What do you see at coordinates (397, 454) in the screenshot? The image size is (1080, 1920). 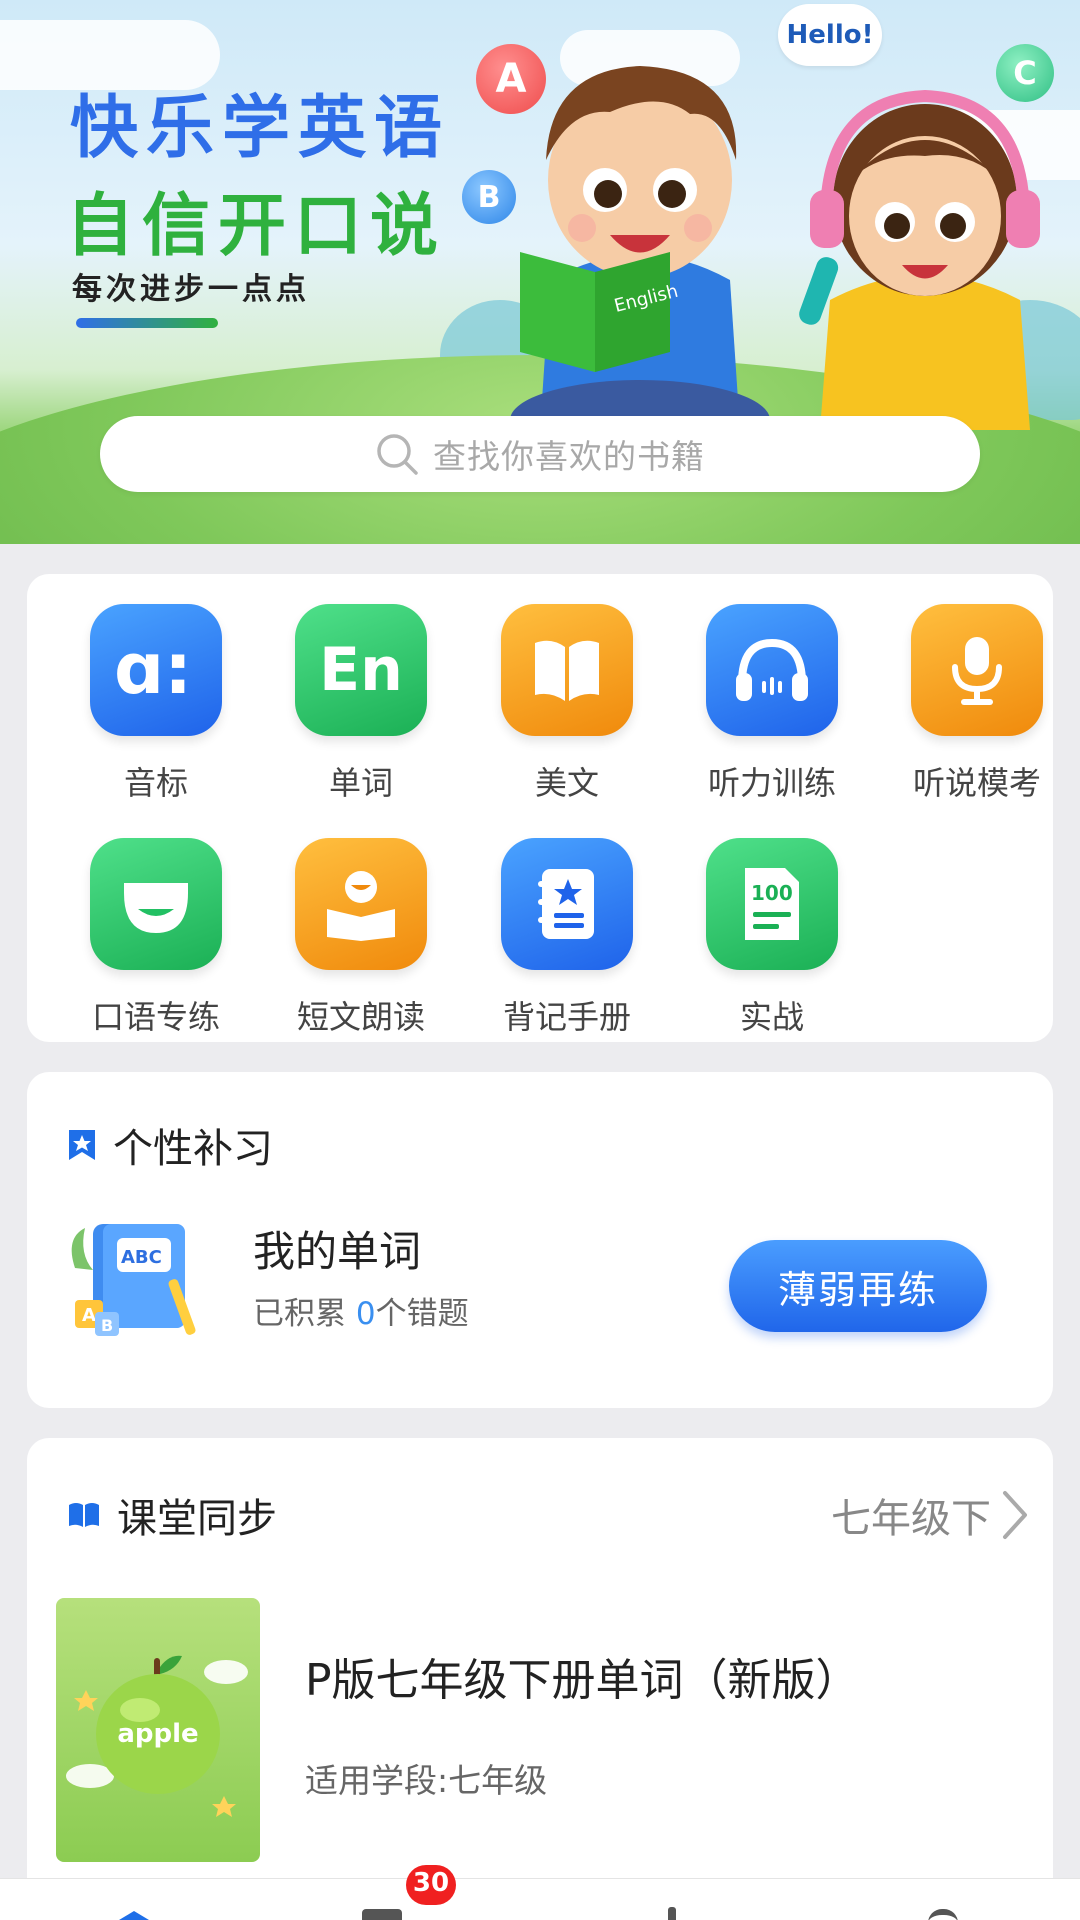 I see `search-icon` at bounding box center [397, 454].